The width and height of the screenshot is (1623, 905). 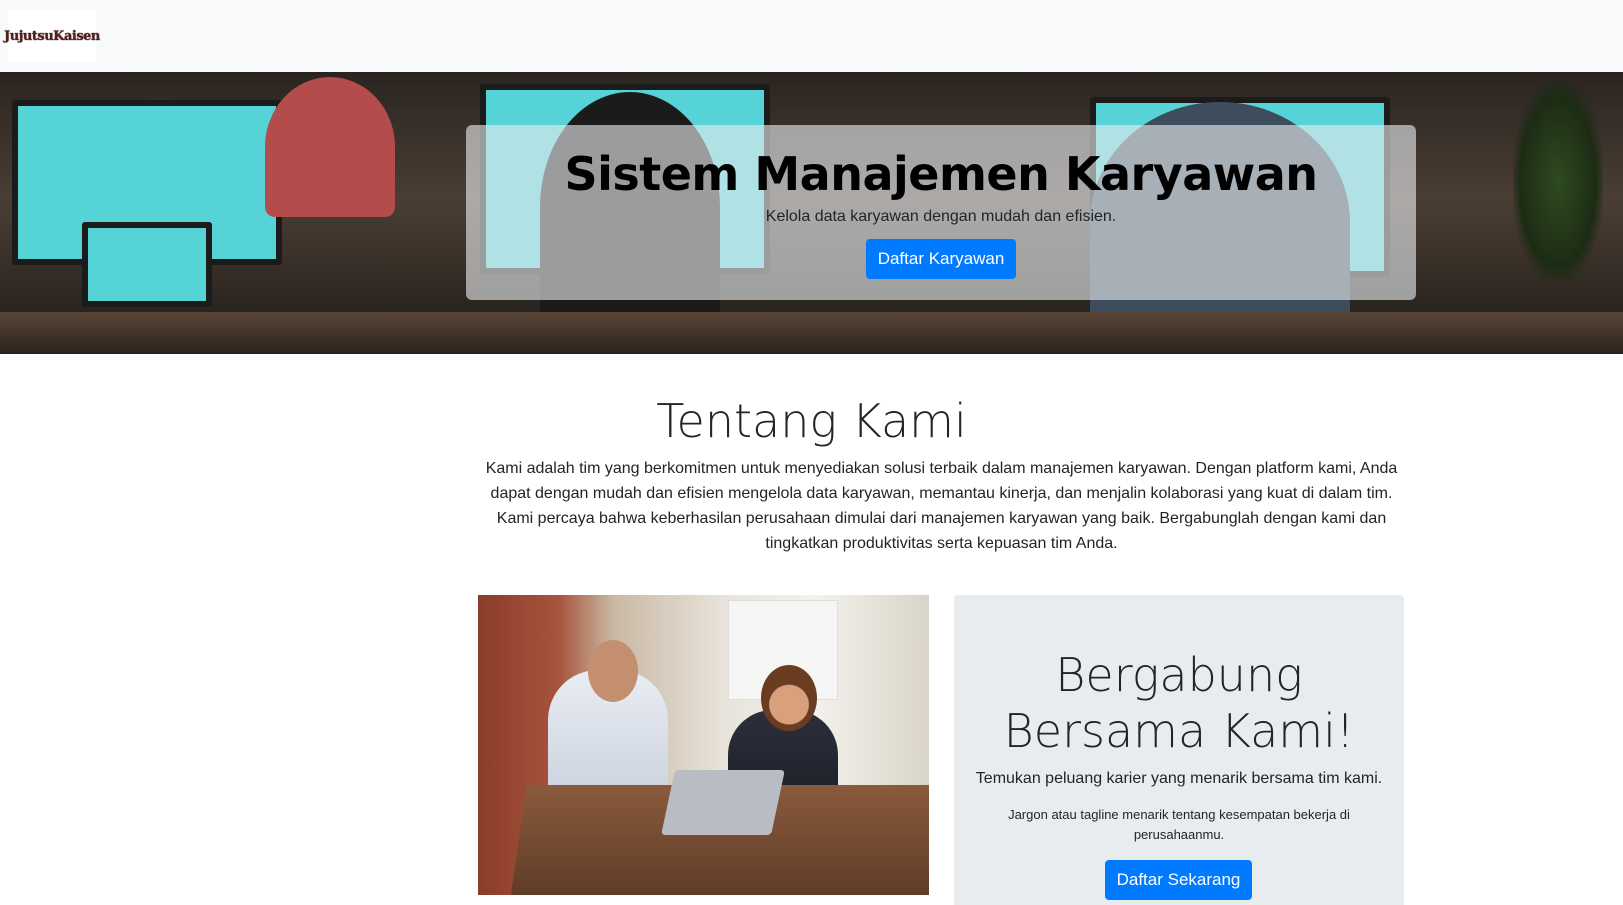 I want to click on brand-logo: JujutsuKaisen, so click(x=52, y=36).